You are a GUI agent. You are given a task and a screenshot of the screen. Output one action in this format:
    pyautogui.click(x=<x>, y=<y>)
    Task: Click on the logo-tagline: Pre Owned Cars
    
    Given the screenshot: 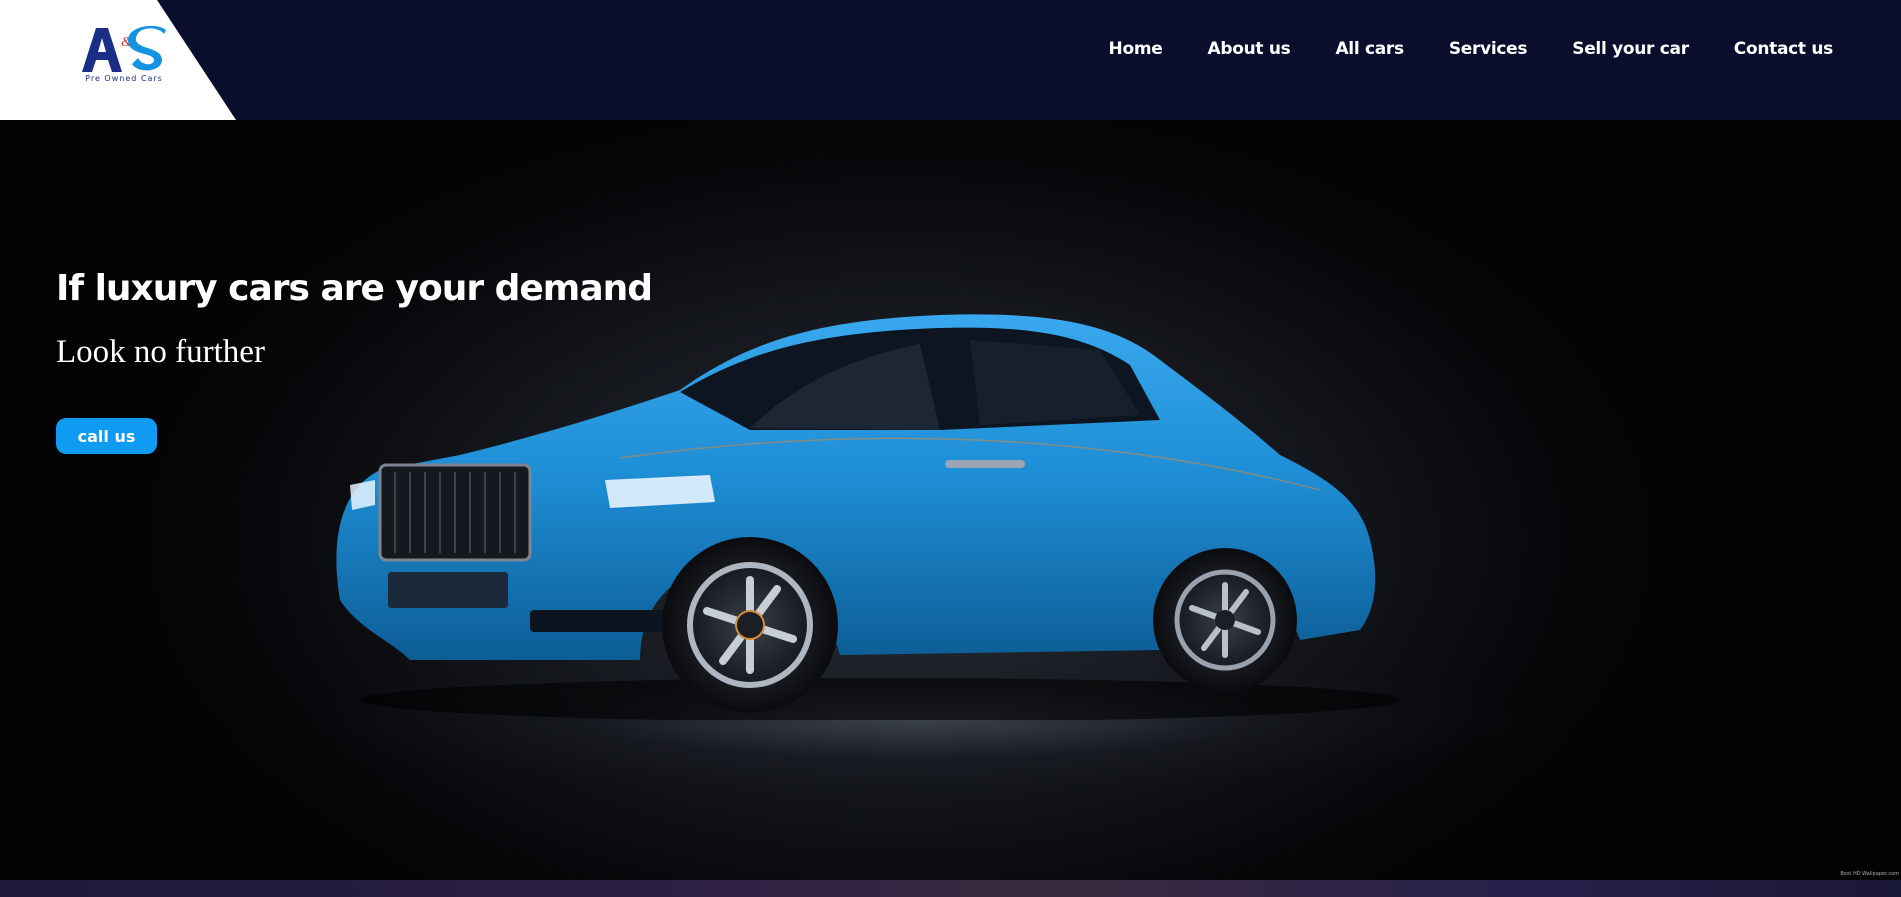 What is the action you would take?
    pyautogui.click(x=124, y=78)
    